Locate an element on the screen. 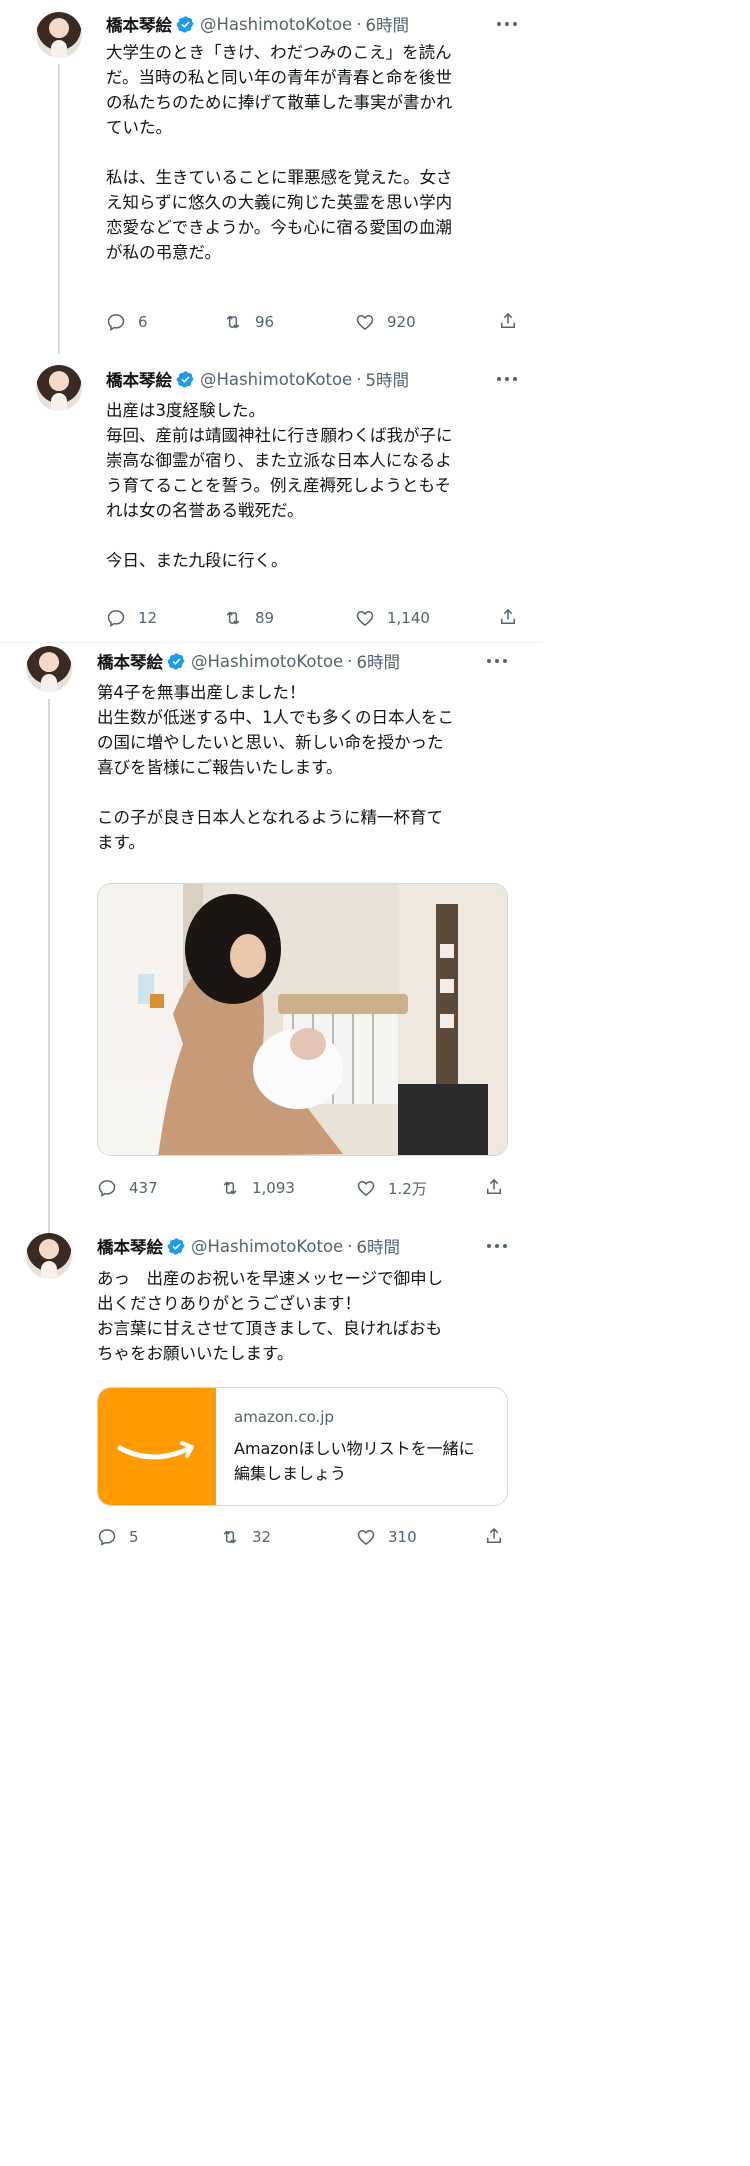 This screenshot has height=2166, width=750. tweet-photo is located at coordinates (302, 1019).